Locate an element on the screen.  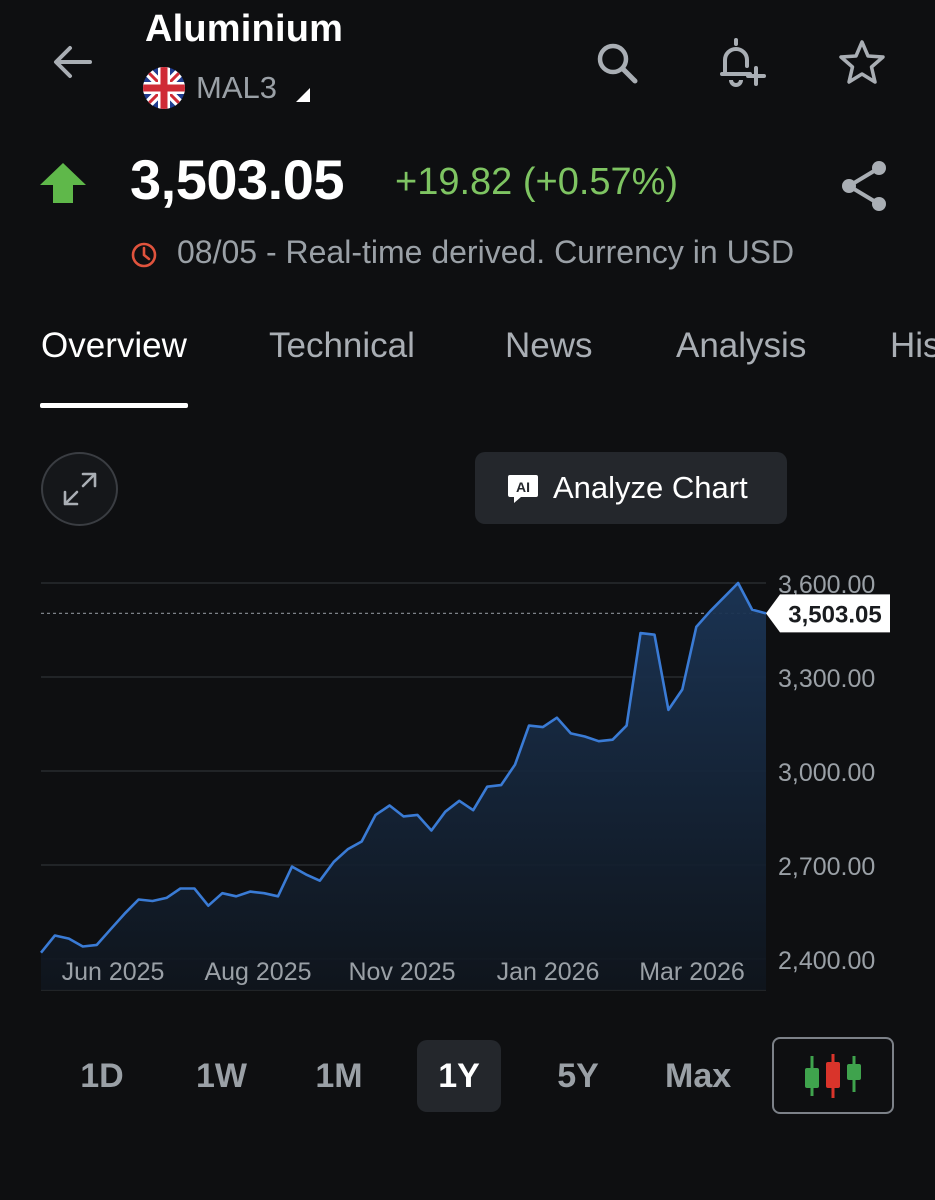
add-alert-button is located at coordinates (739, 63).